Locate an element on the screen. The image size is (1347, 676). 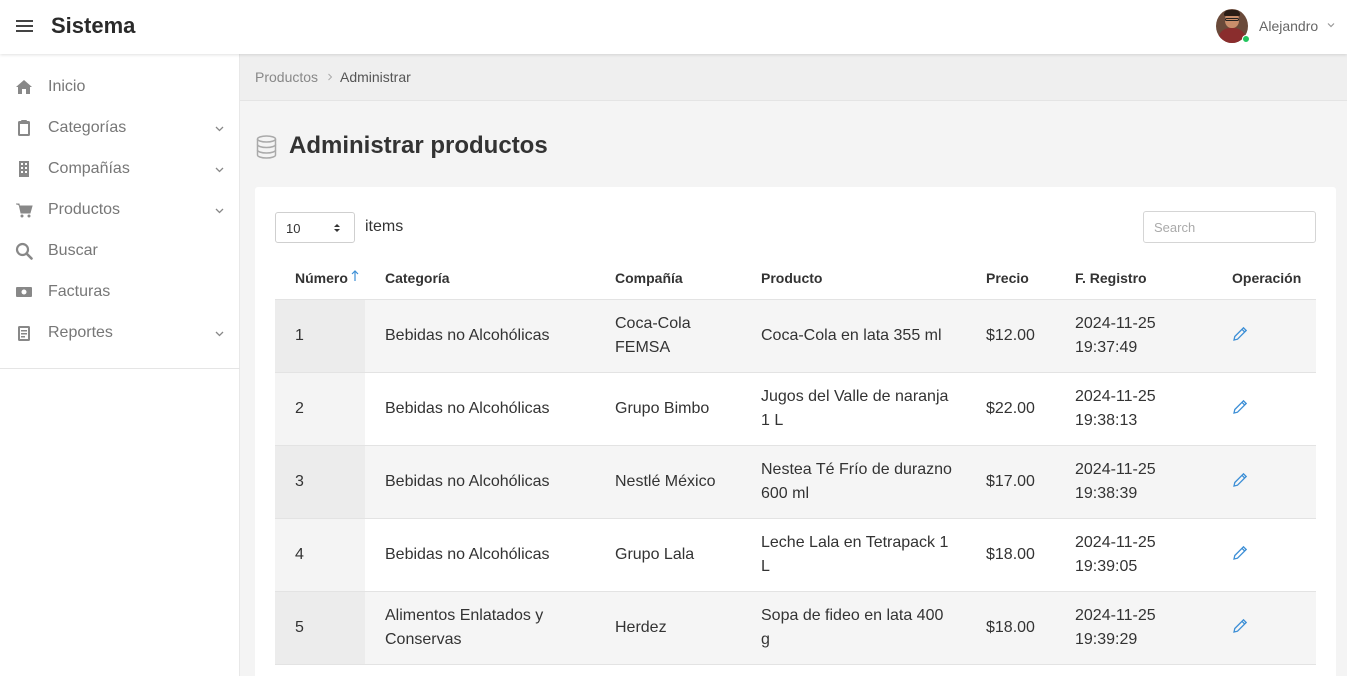
column-header-categoria: Categoría is located at coordinates (417, 278).